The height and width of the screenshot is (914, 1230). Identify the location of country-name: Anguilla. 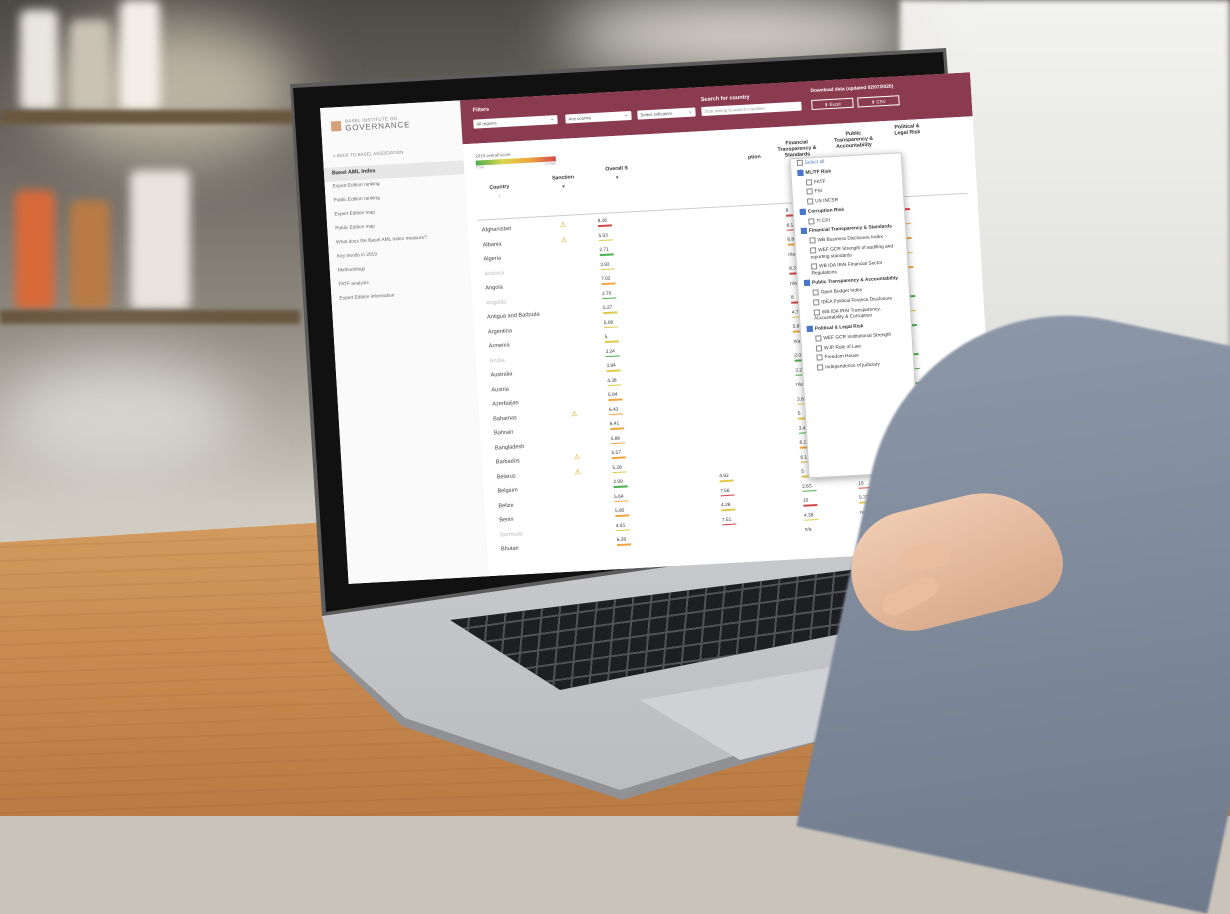
(496, 302).